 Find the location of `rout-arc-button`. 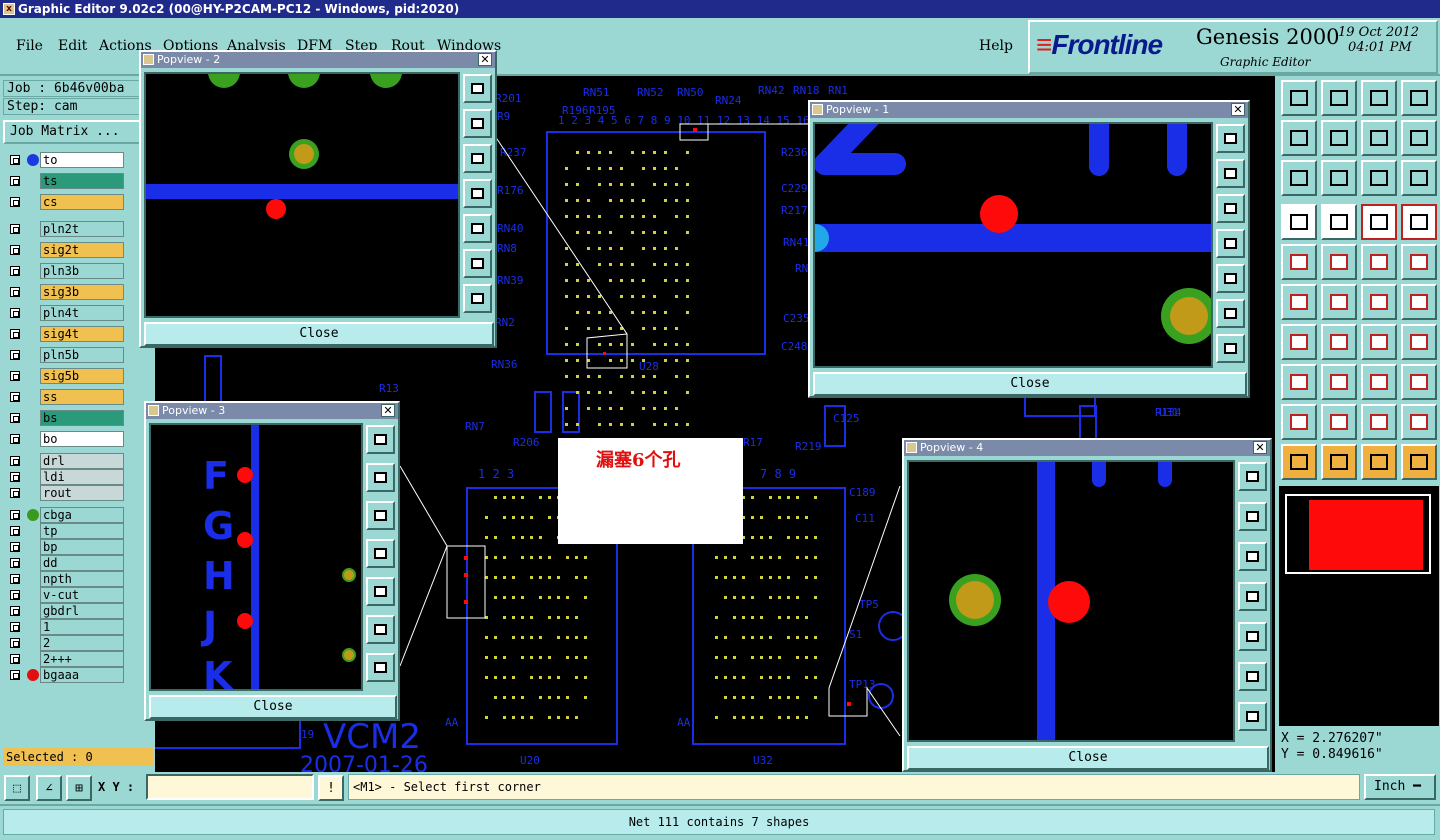

rout-arc-button is located at coordinates (1379, 422).